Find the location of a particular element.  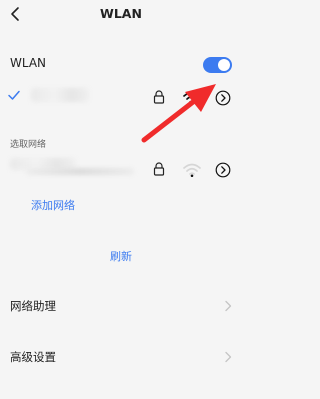

menu-item-advanced-settings: 高级设置 is located at coordinates (121, 358).